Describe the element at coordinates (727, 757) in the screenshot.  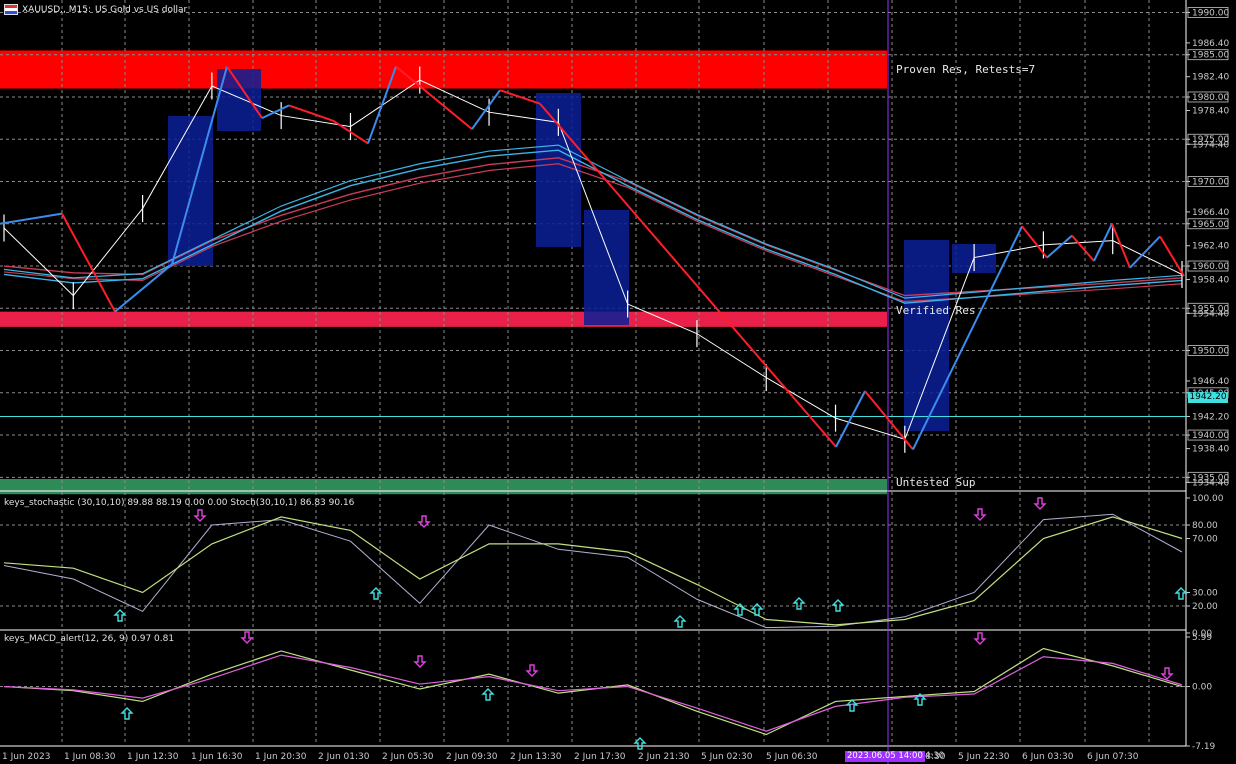
I see `time-label: 5 Jun 02:30` at that location.